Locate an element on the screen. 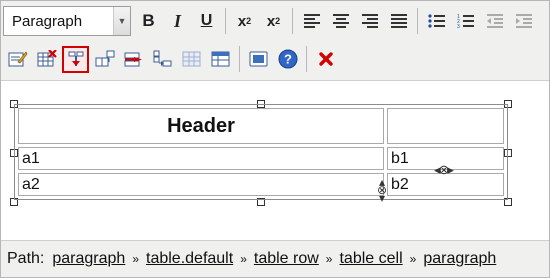 The image size is (550, 278). align-center-icon is located at coordinates (340, 21).